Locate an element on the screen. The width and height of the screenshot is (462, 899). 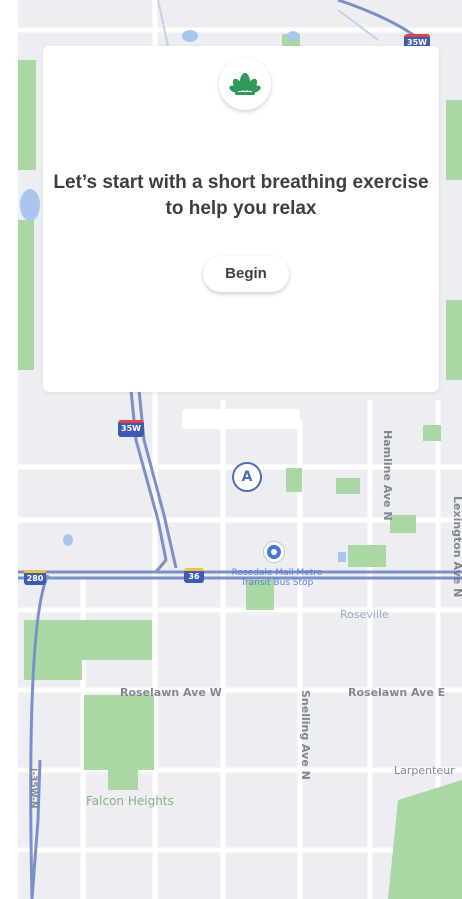
sheet-drag-handle is located at coordinates (241, 419).